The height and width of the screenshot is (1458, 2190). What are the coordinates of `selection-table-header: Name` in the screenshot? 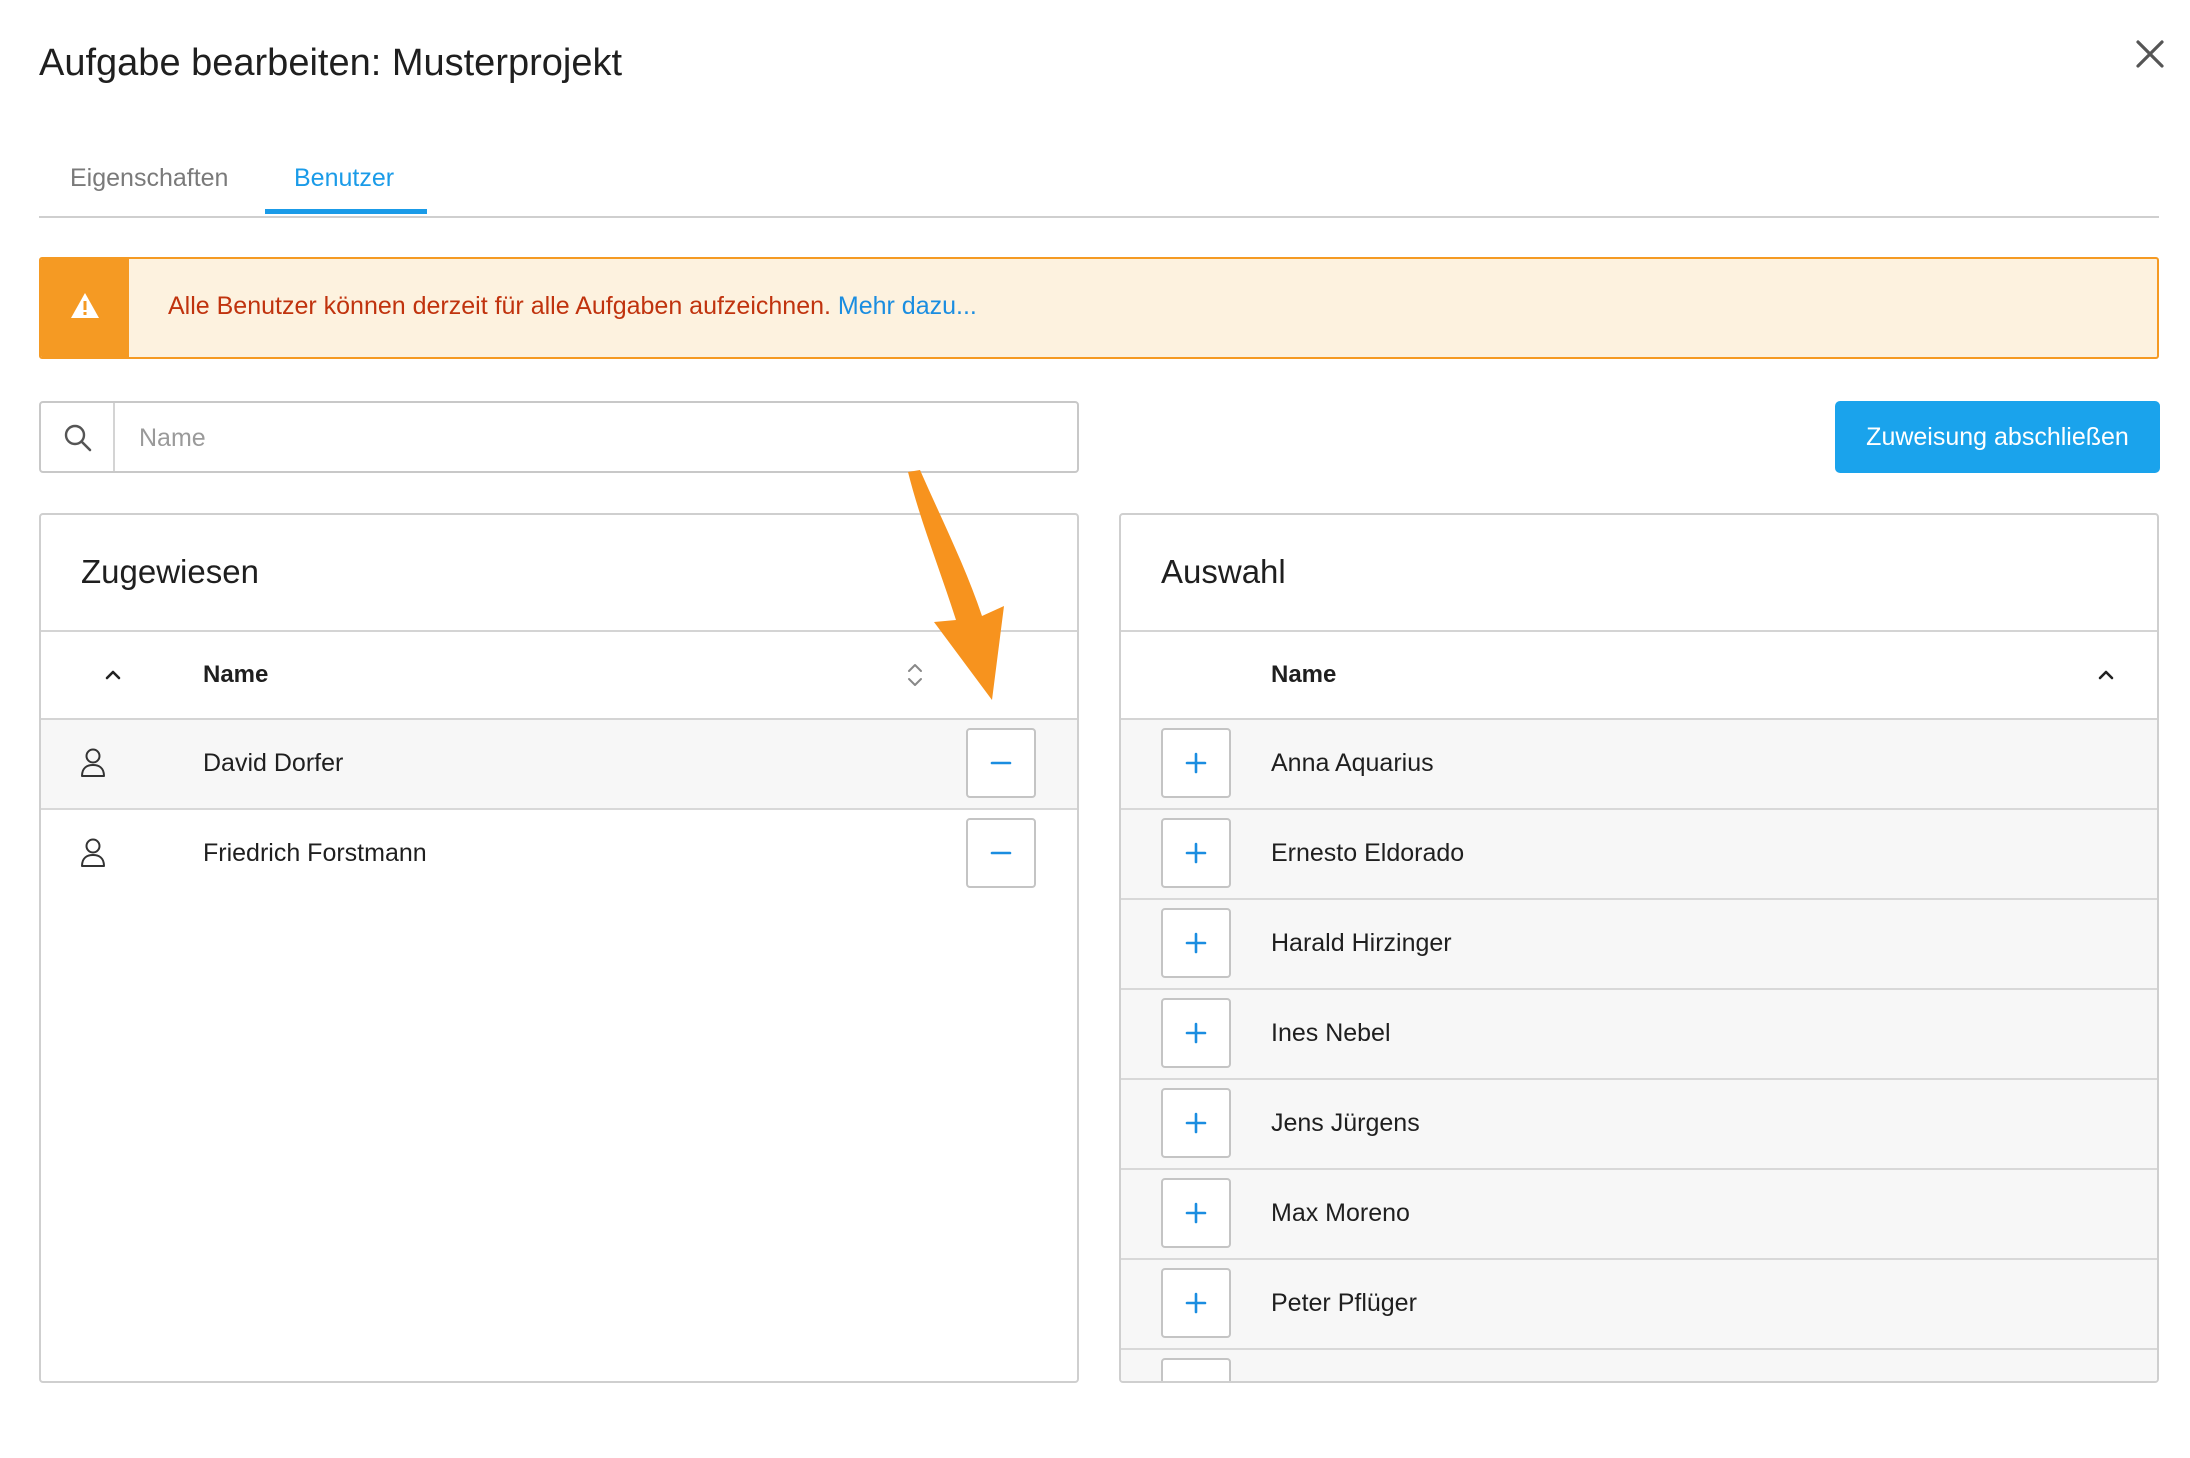 It's located at (1639, 675).